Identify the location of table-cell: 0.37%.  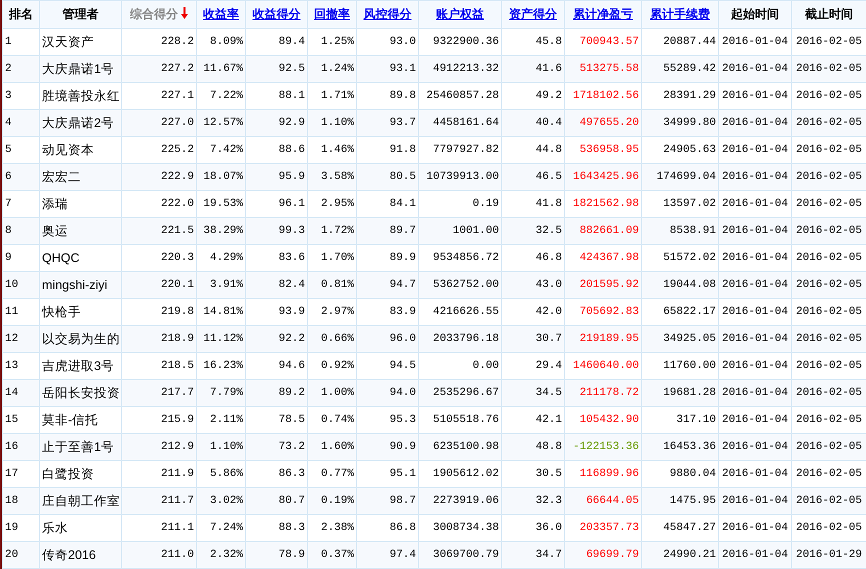
(332, 555).